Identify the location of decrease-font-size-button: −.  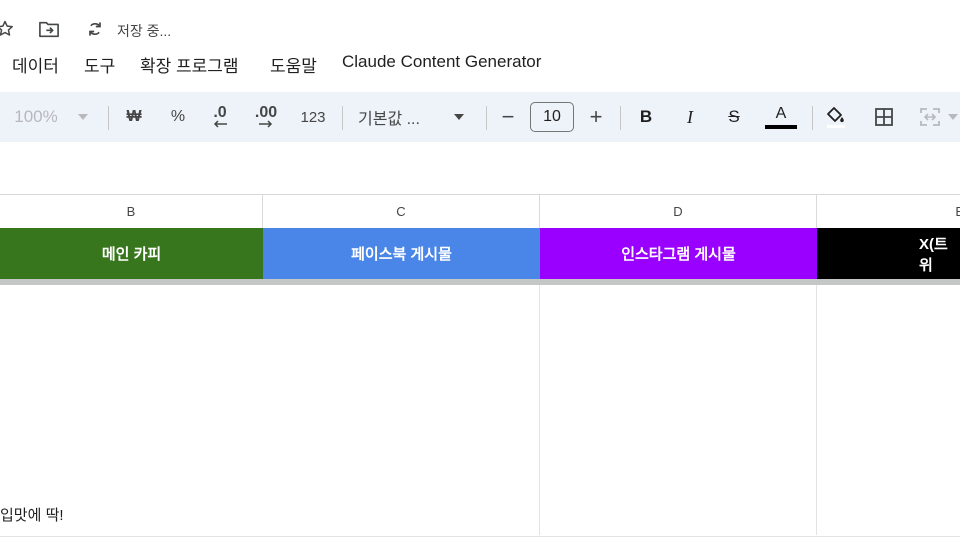
(508, 117).